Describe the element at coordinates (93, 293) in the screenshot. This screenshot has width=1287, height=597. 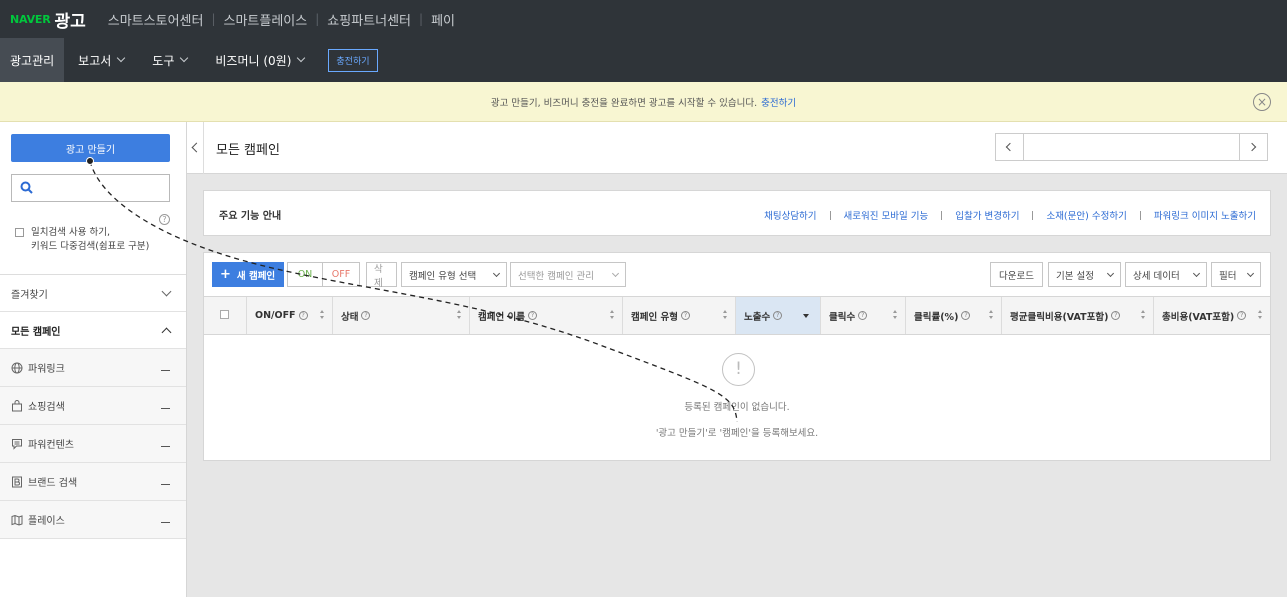
I see `sidebar-favorites: 즐겨찾기` at that location.